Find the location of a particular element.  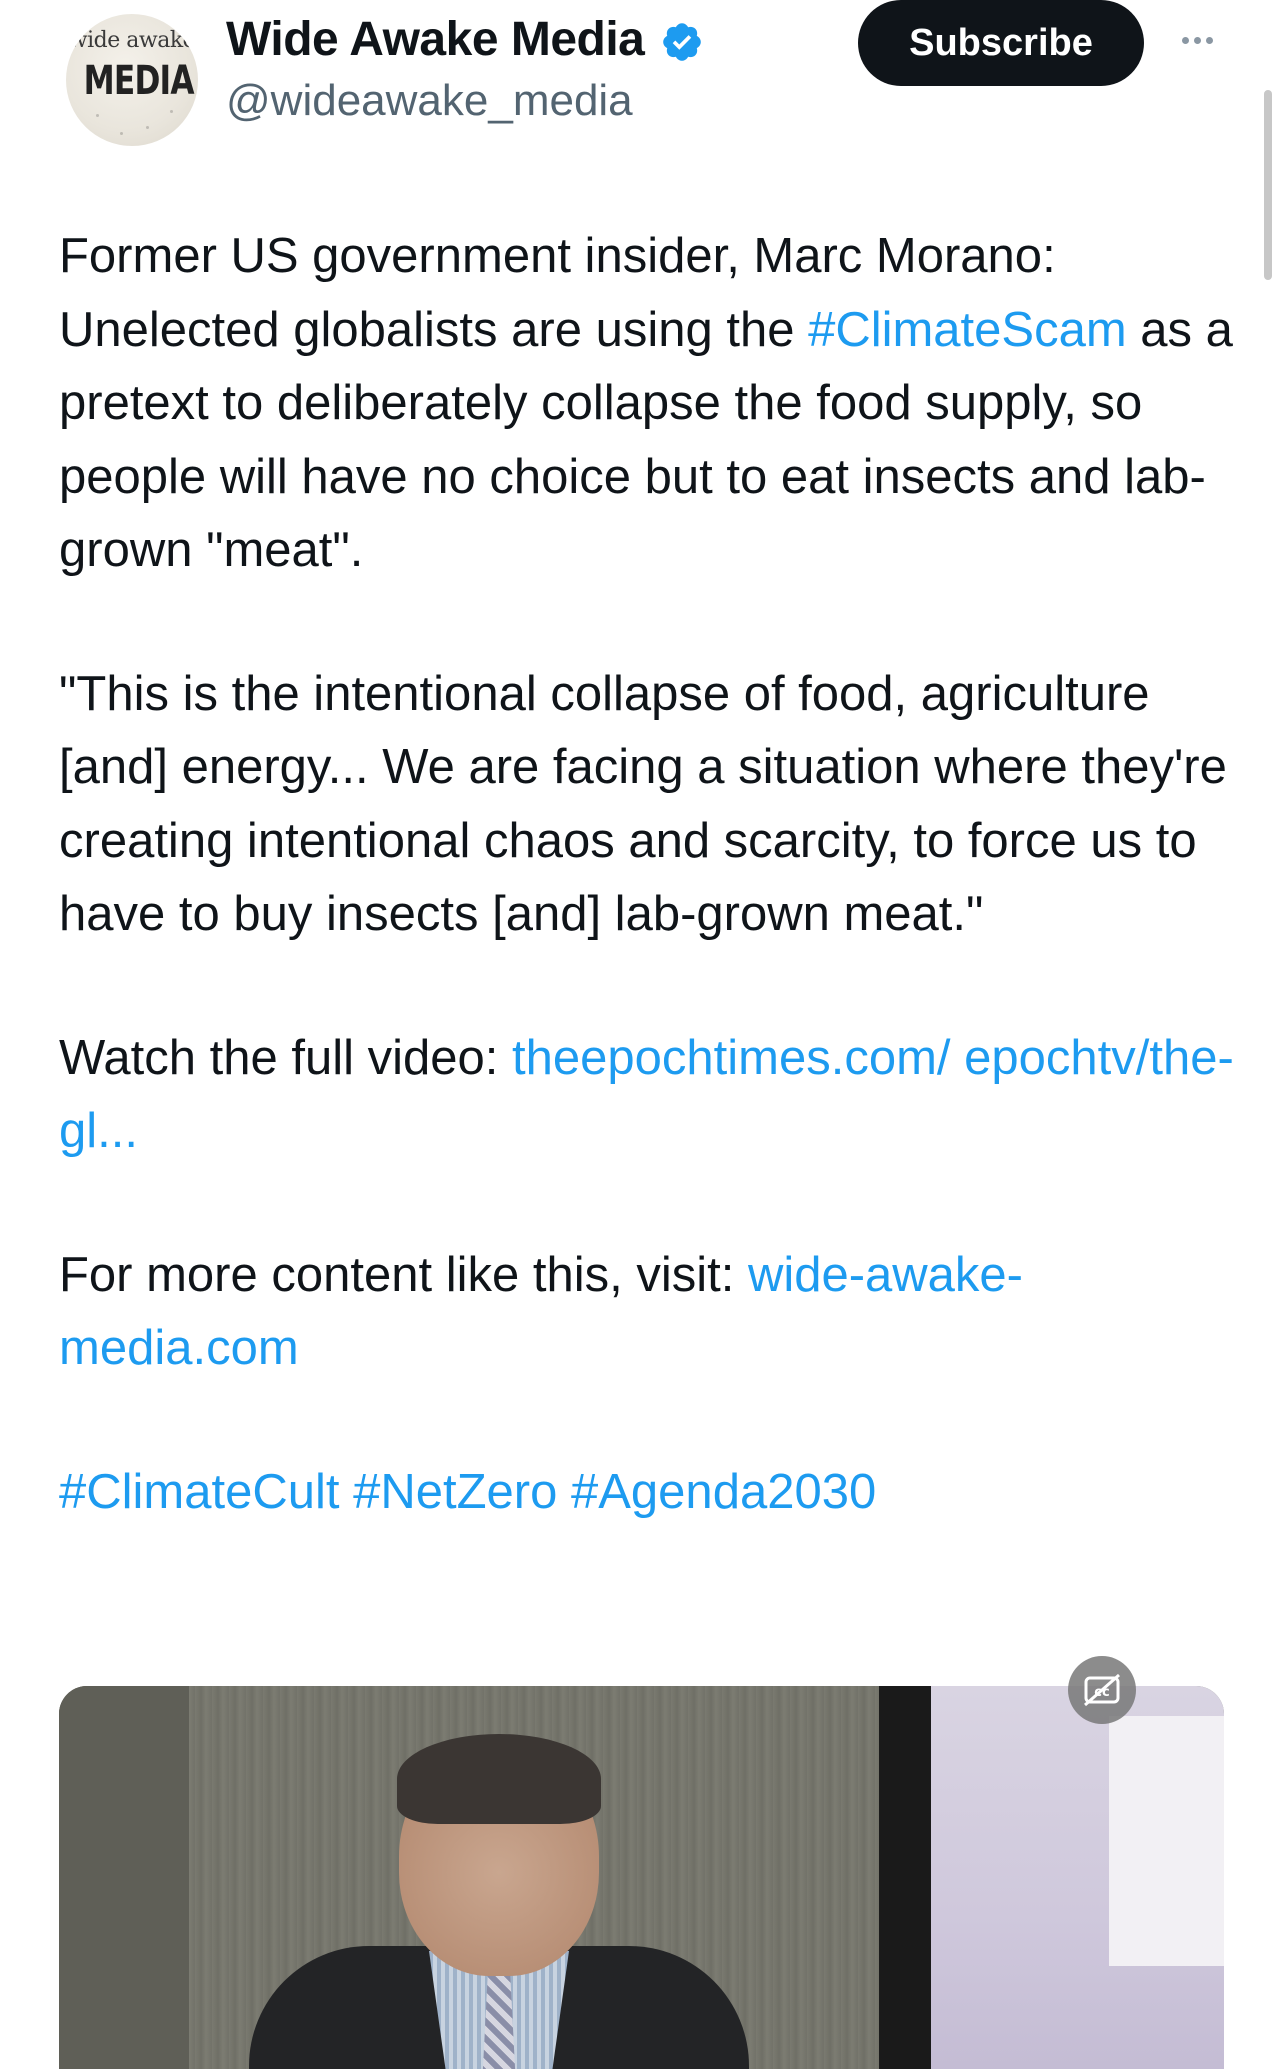

closed-captions-off-icon: cc is located at coordinates (1102, 1690).